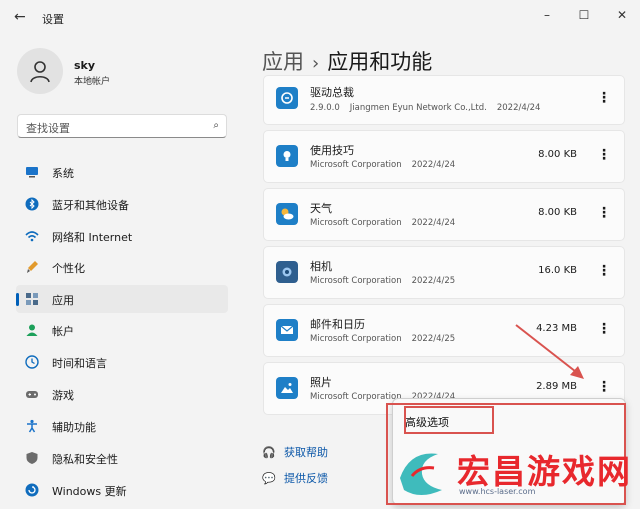  Describe the element at coordinates (548, 350) in the screenshot. I see `annotation-arrow` at that location.